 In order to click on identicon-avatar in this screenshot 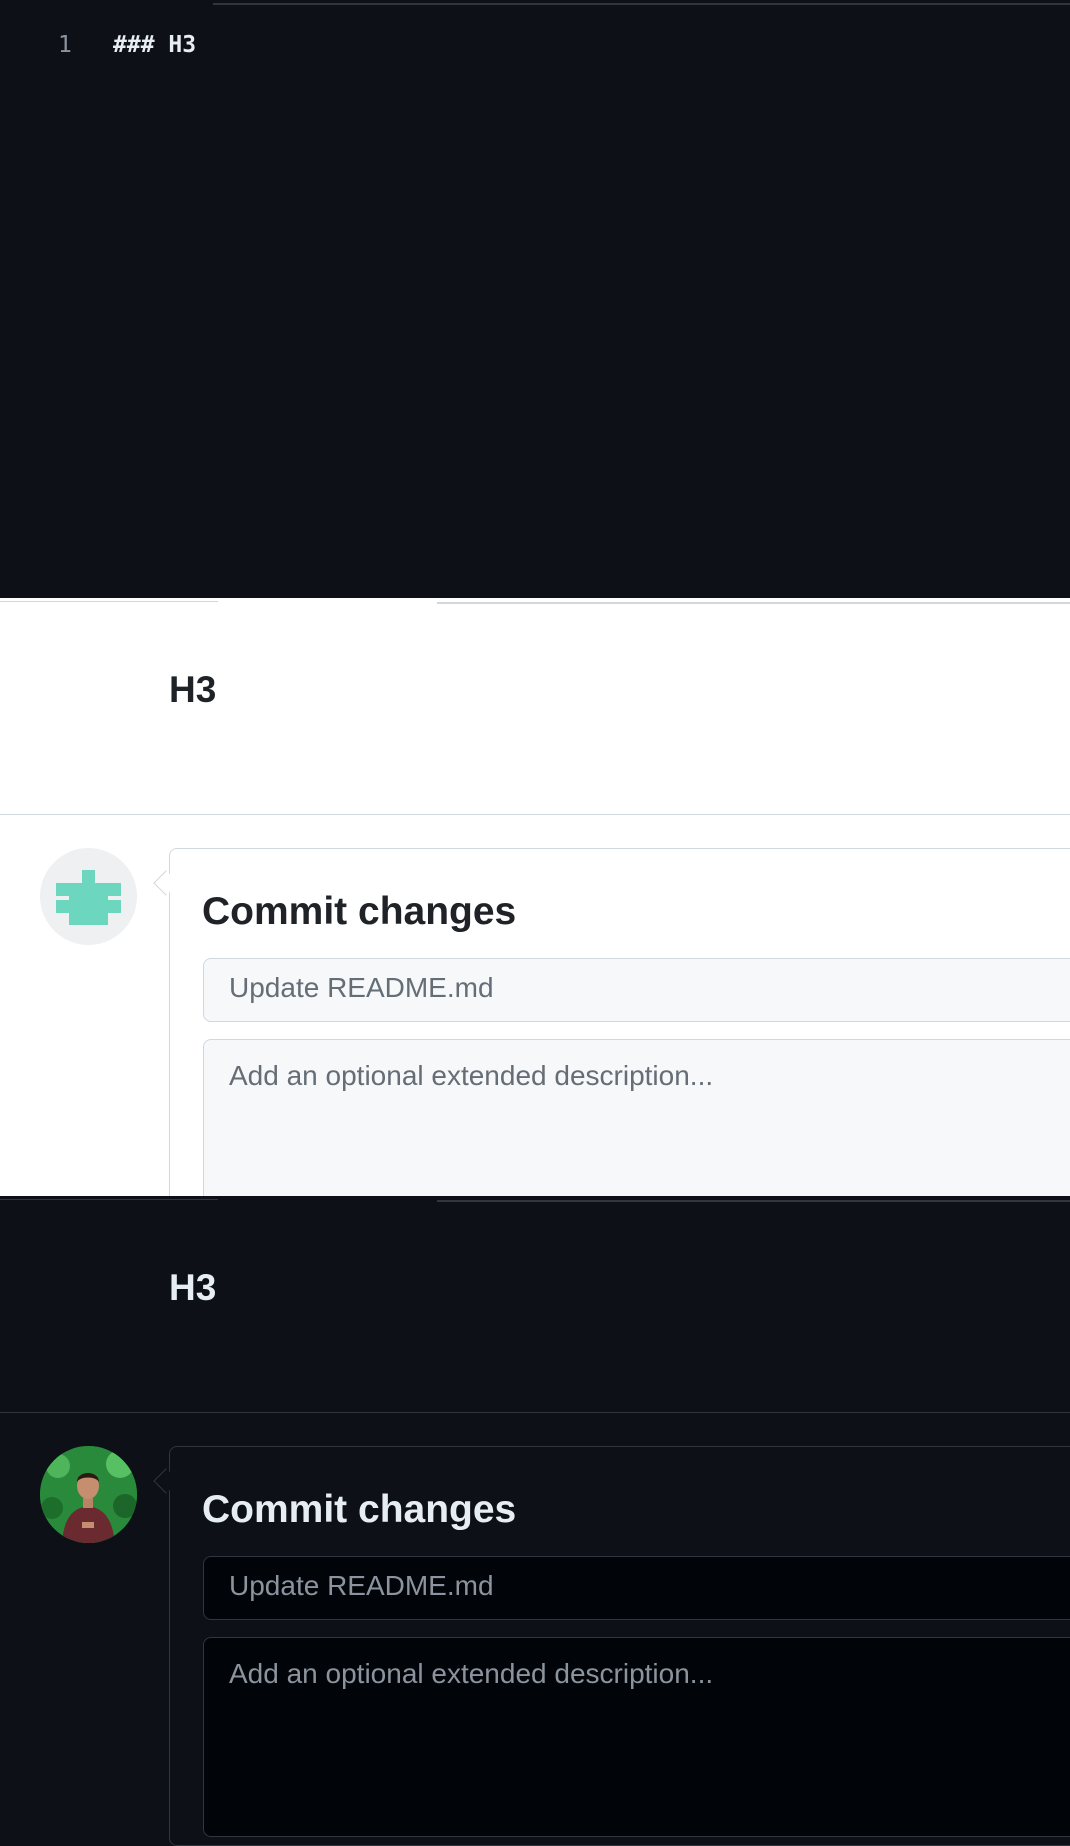, I will do `click(88, 896)`.